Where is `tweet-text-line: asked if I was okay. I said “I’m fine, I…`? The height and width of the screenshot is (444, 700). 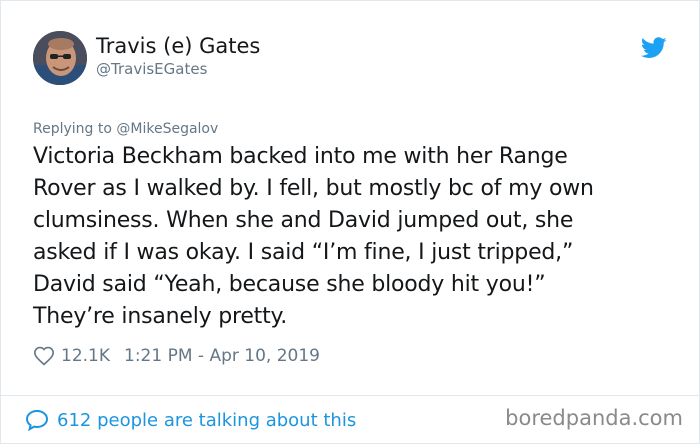
tweet-text-line: asked if I was okay. I said “I’m fine, I… is located at coordinates (303, 252).